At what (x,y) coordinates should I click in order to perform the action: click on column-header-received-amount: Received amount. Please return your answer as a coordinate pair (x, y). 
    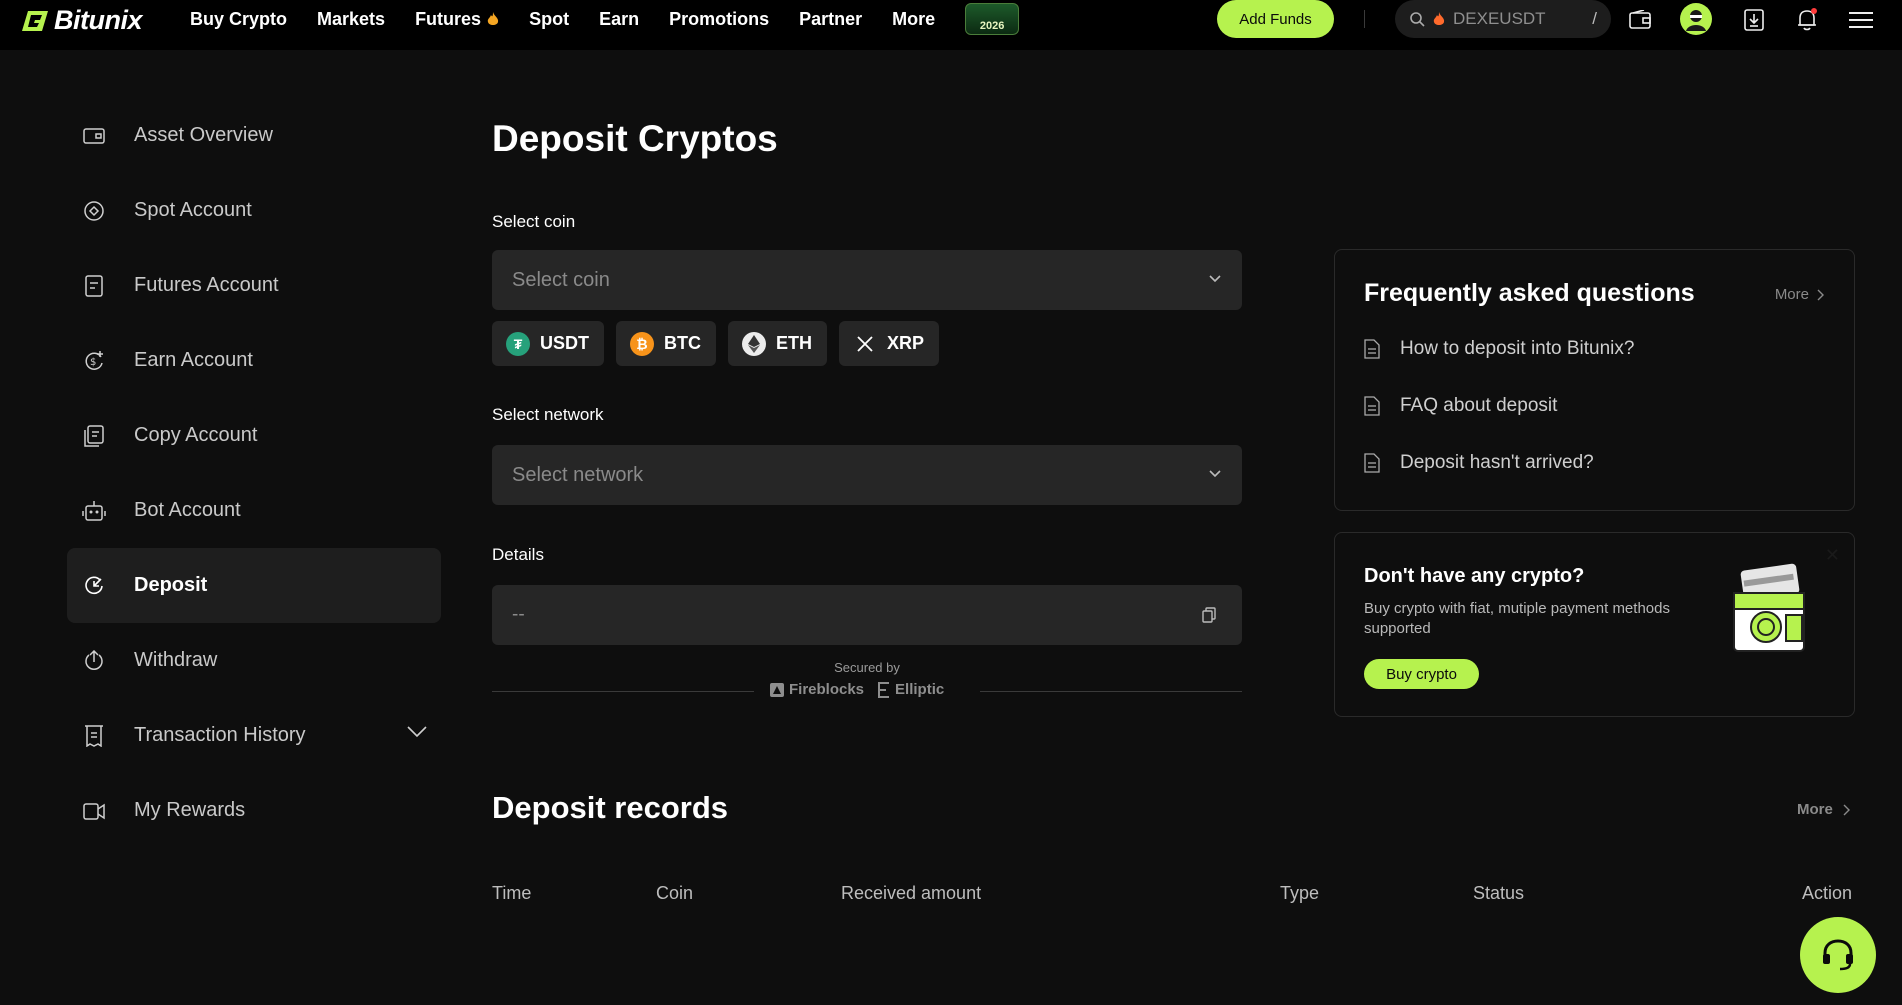
    Looking at the image, I should click on (911, 893).